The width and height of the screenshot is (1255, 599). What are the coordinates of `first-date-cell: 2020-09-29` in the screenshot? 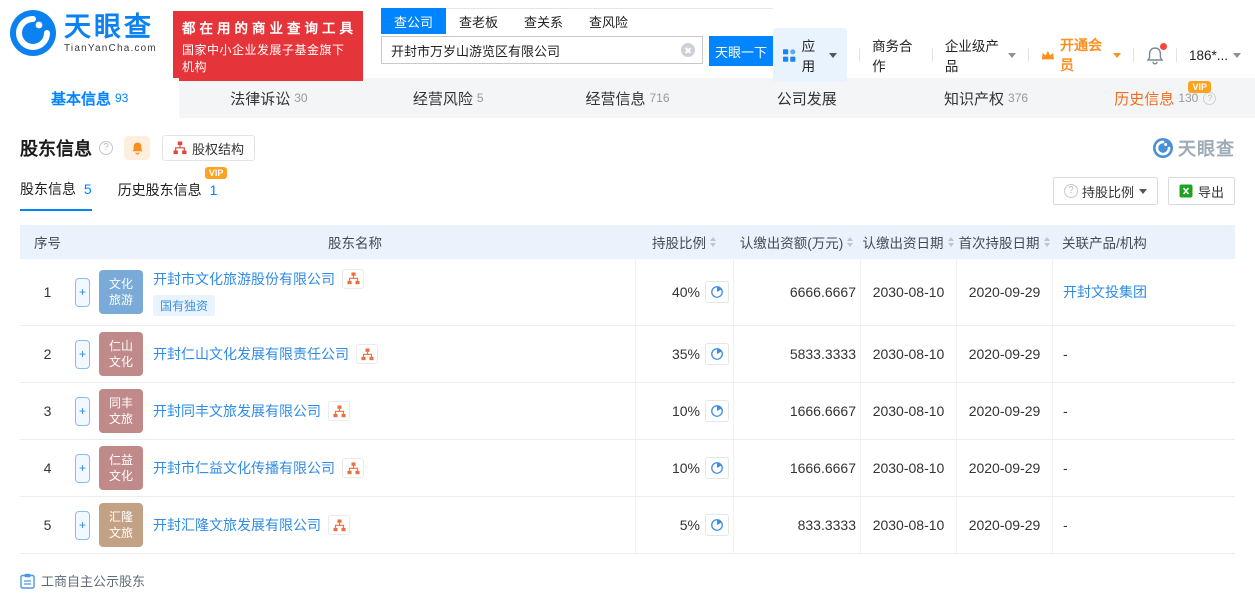 It's located at (1004, 411).